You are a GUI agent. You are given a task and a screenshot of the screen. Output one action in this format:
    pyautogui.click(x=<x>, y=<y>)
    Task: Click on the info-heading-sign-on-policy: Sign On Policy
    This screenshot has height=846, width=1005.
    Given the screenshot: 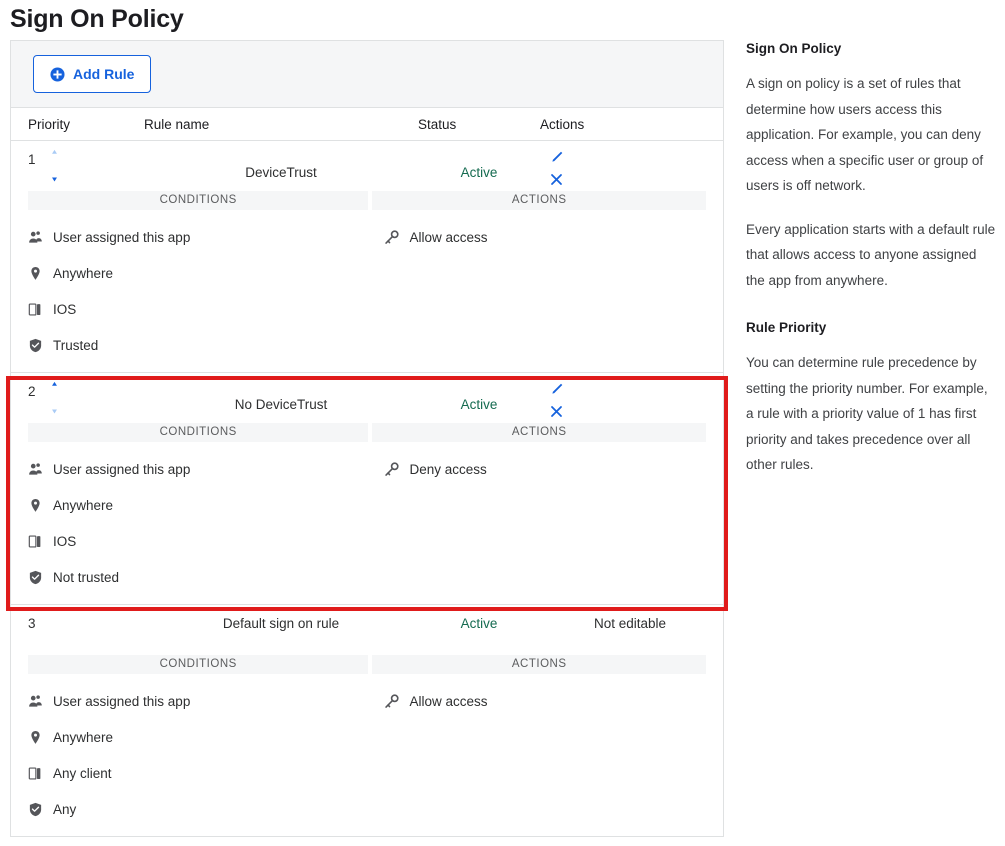 What is the action you would take?
    pyautogui.click(x=794, y=48)
    